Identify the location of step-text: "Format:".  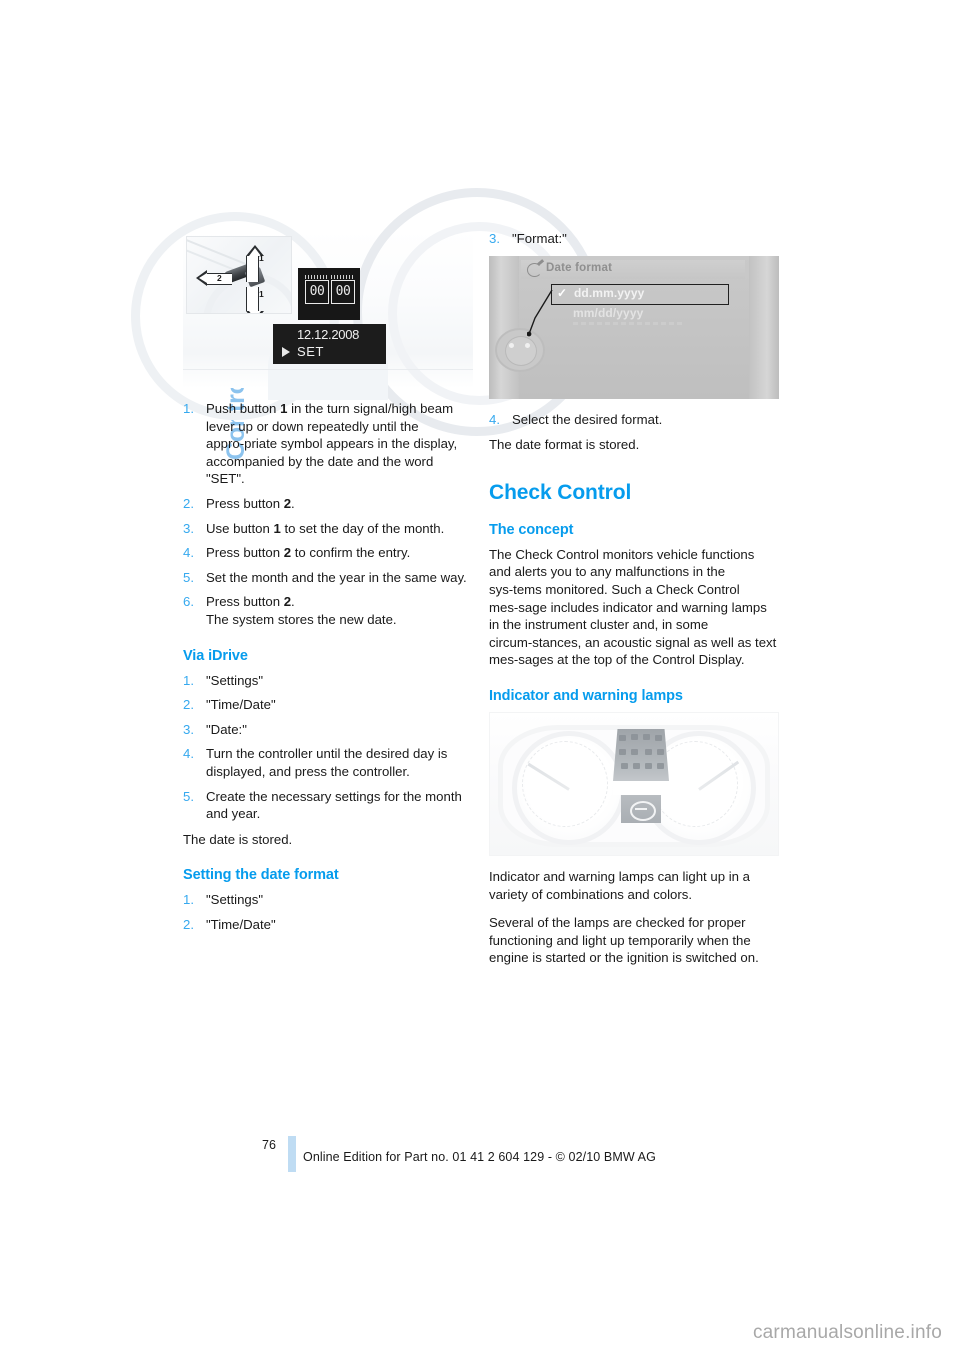
(539, 238).